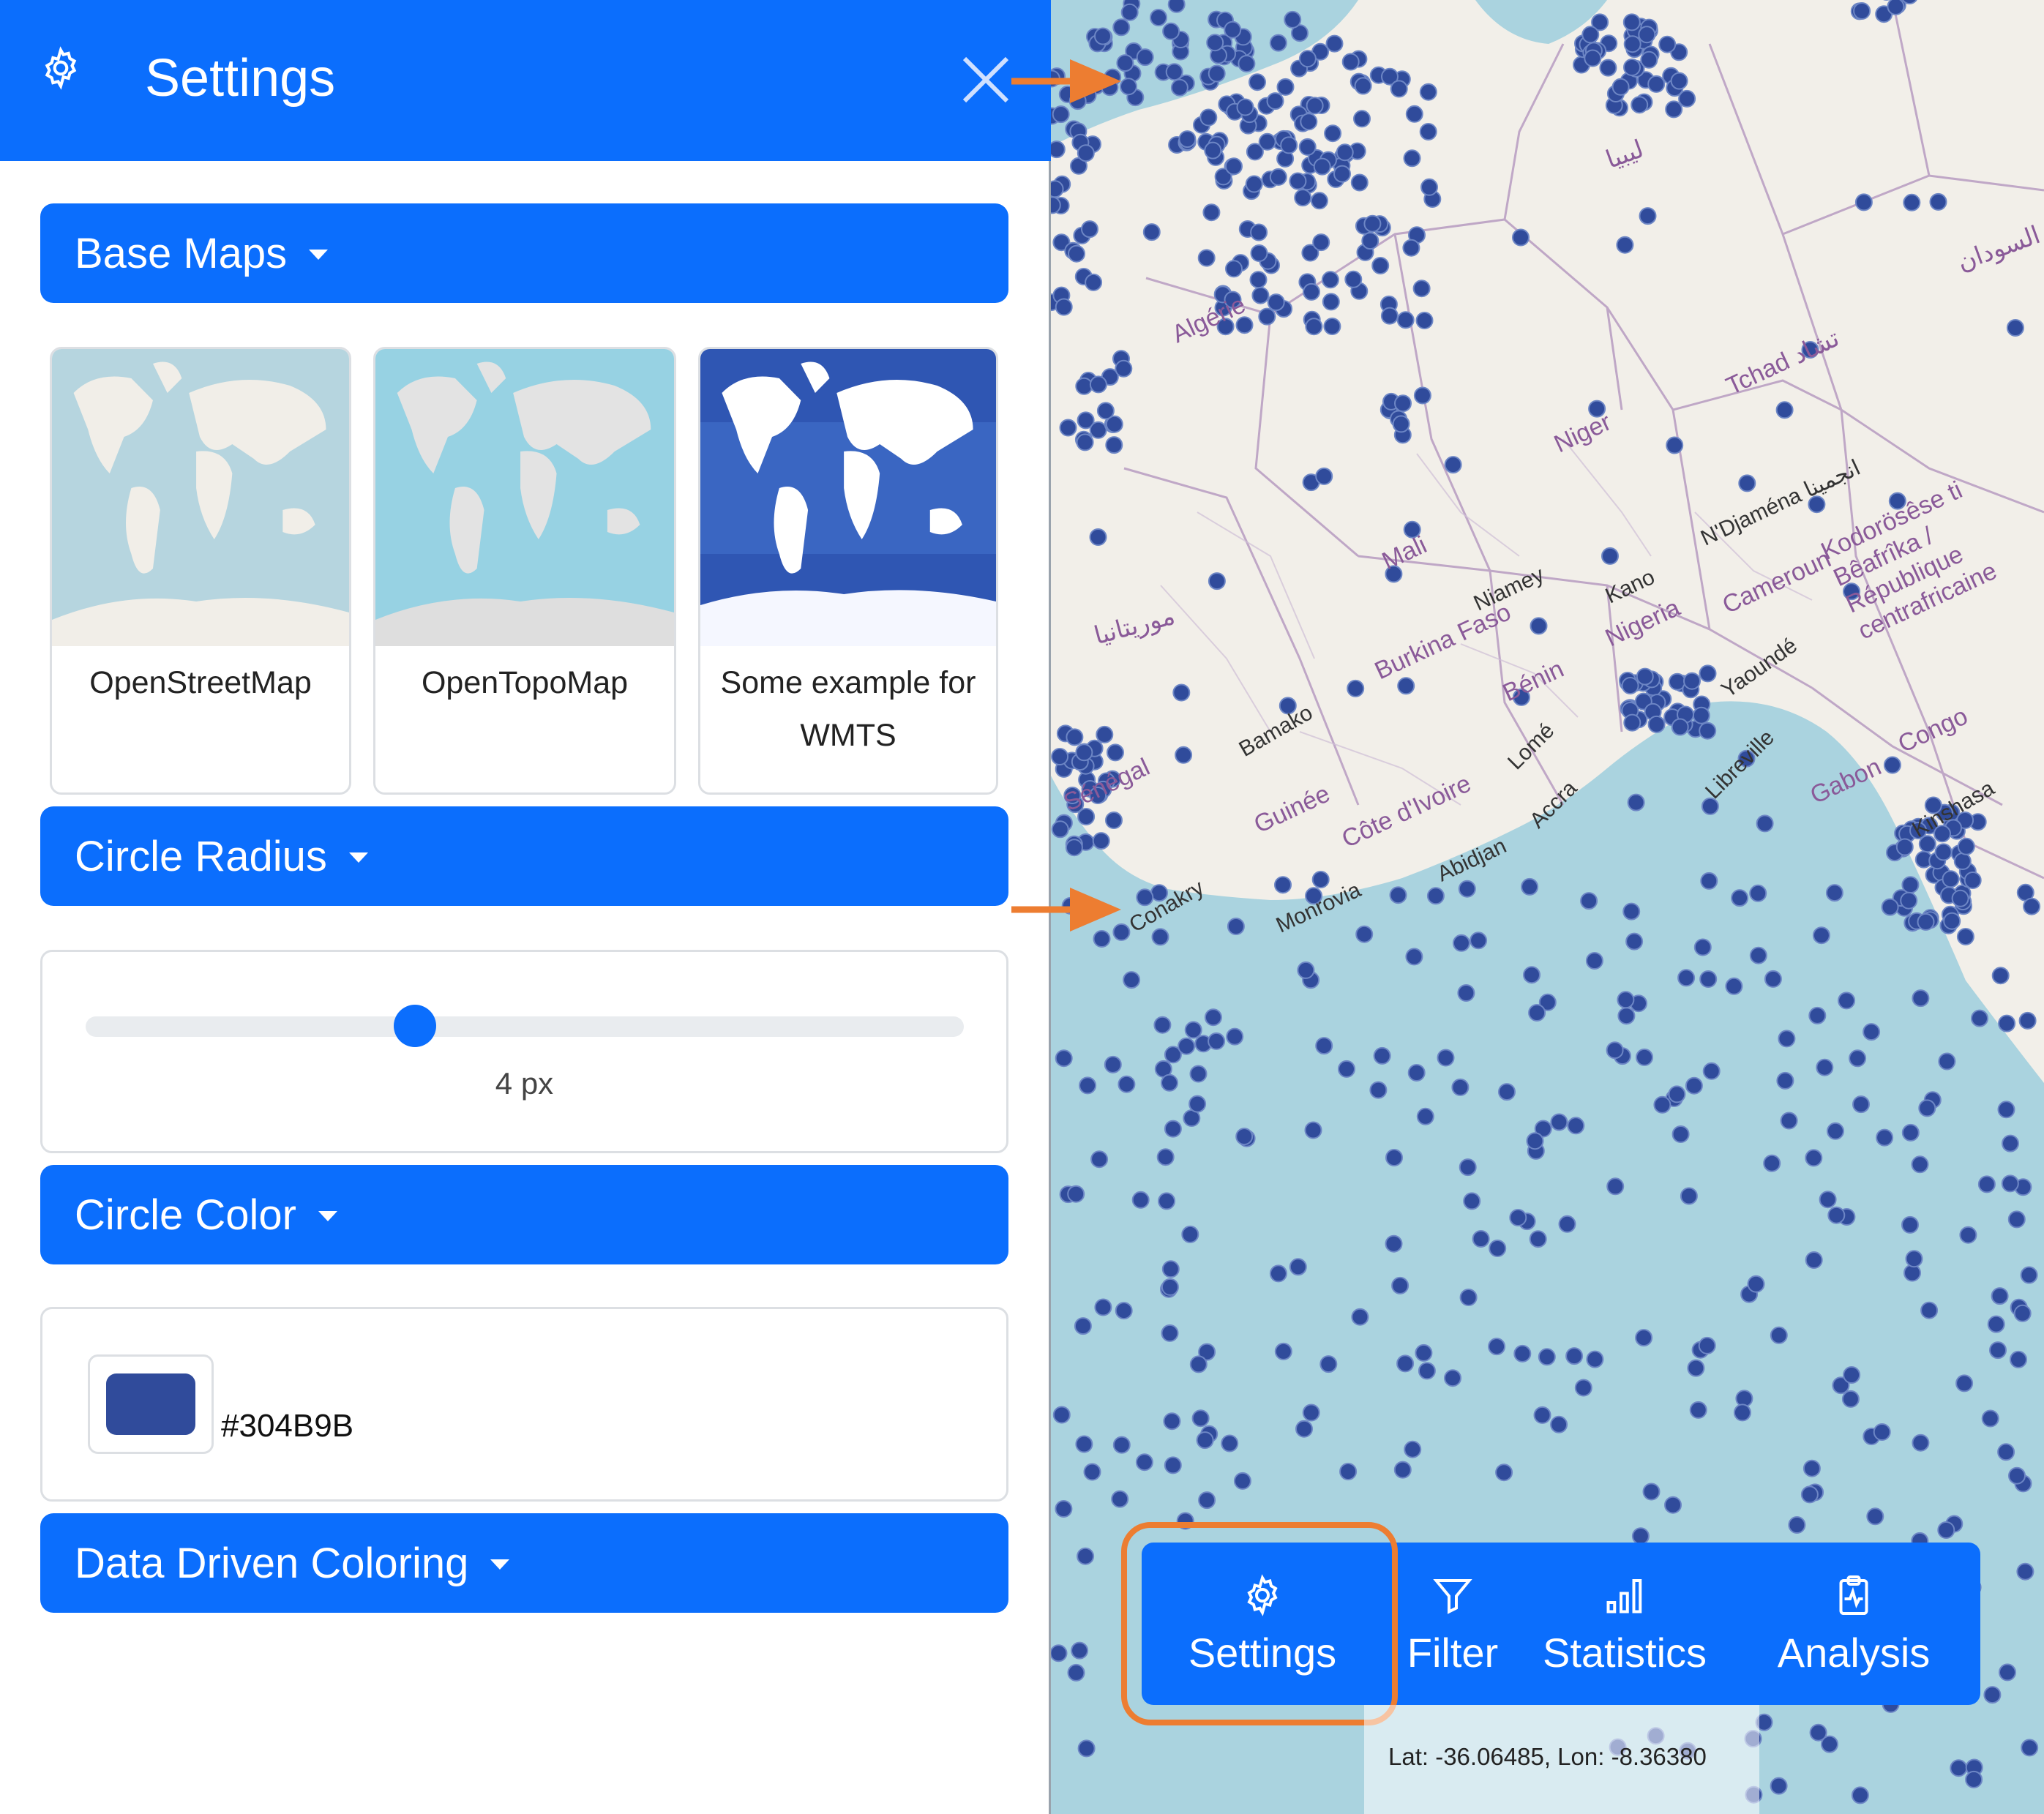 The width and height of the screenshot is (2044, 1814). I want to click on statistics-tab-button: Statistics, so click(1624, 1624).